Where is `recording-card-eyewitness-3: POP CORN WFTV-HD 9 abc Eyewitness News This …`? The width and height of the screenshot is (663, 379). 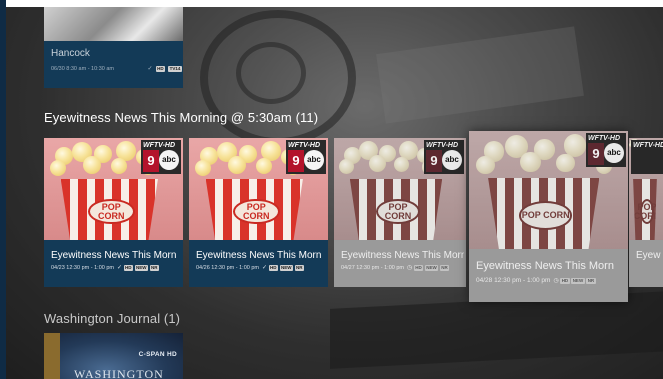 recording-card-eyewitness-3: POP CORN WFTV-HD 9 abc Eyewitness News This … is located at coordinates (400, 212).